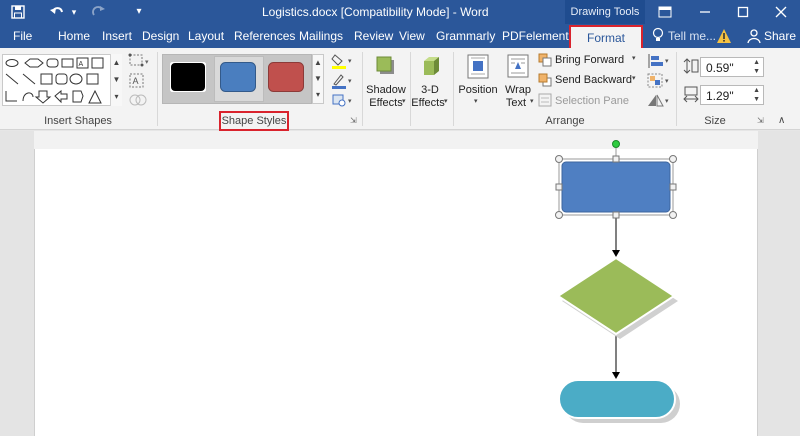 This screenshot has width=800, height=436. I want to click on position-dropdown-icon: ▾, so click(476, 101).